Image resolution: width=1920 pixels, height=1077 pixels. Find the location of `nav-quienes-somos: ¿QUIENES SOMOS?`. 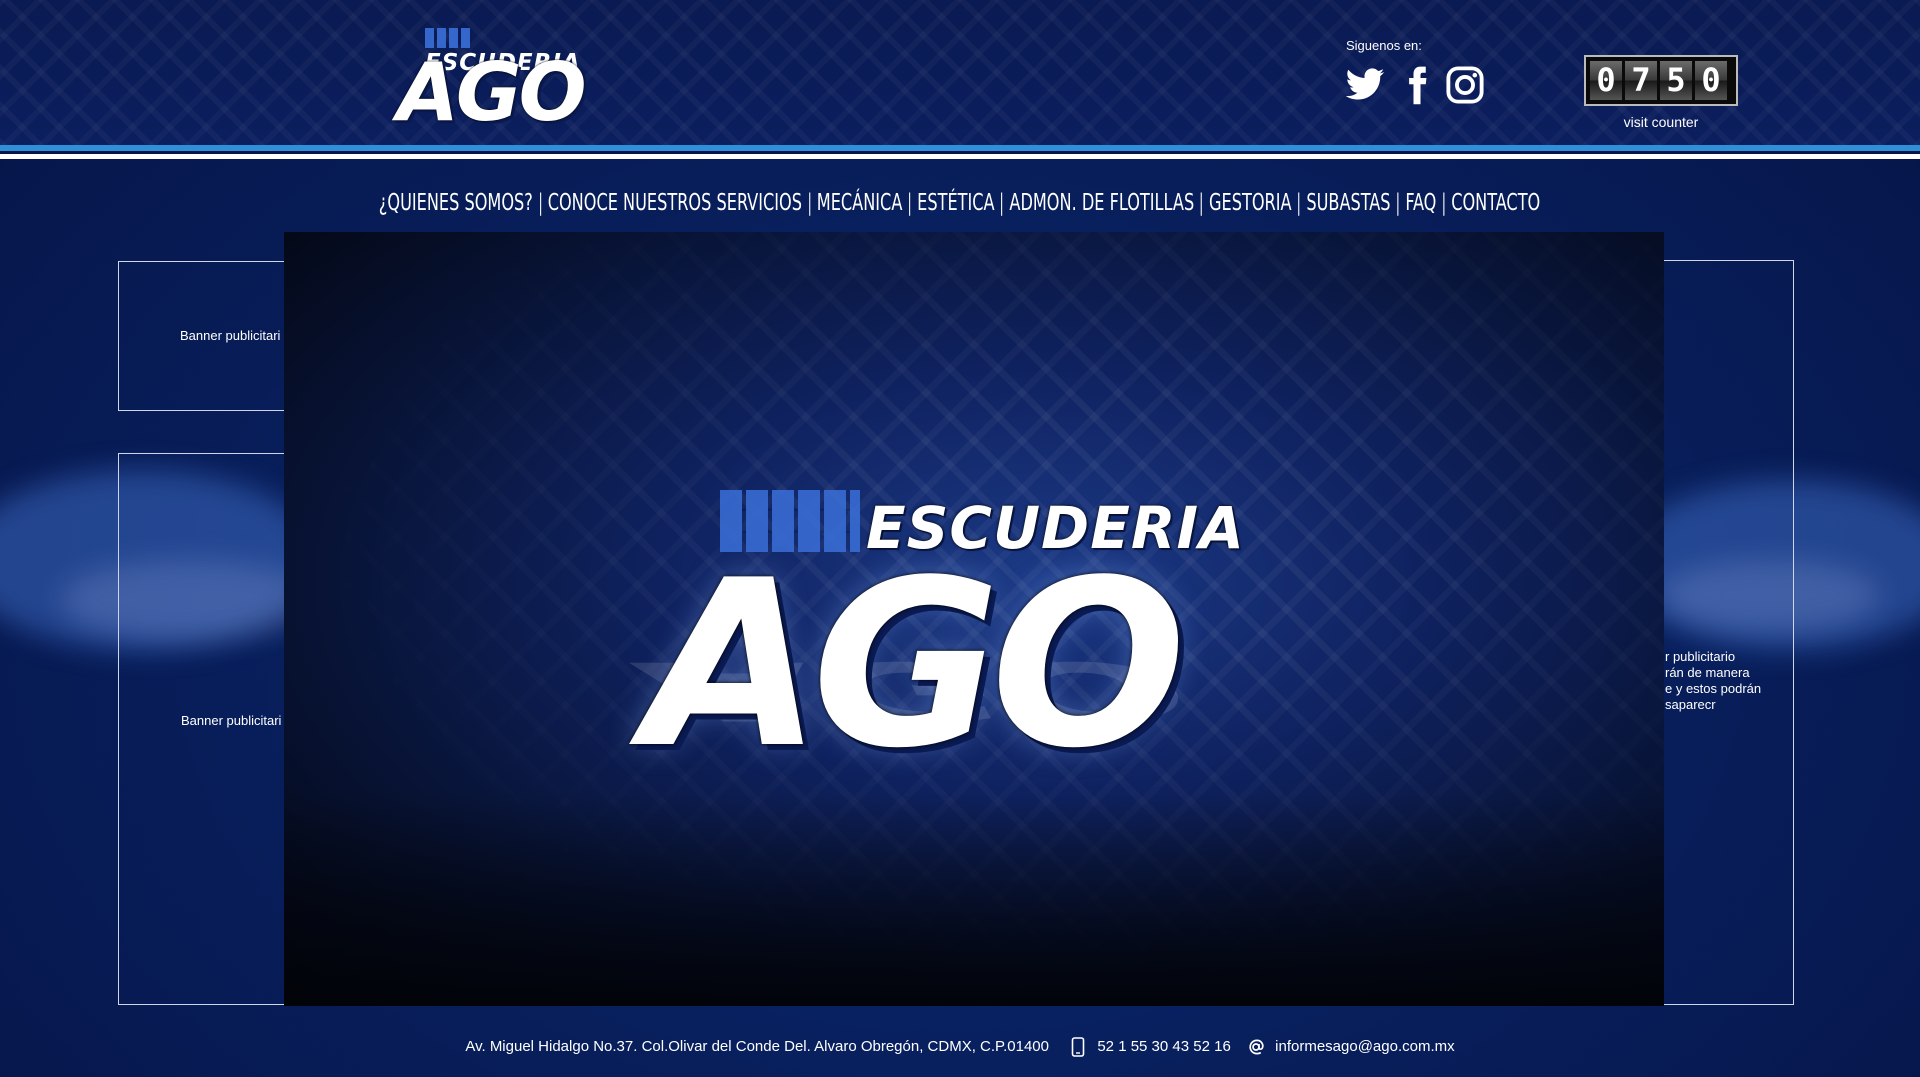

nav-quienes-somos: ¿QUIENES SOMOS? is located at coordinates (456, 203).